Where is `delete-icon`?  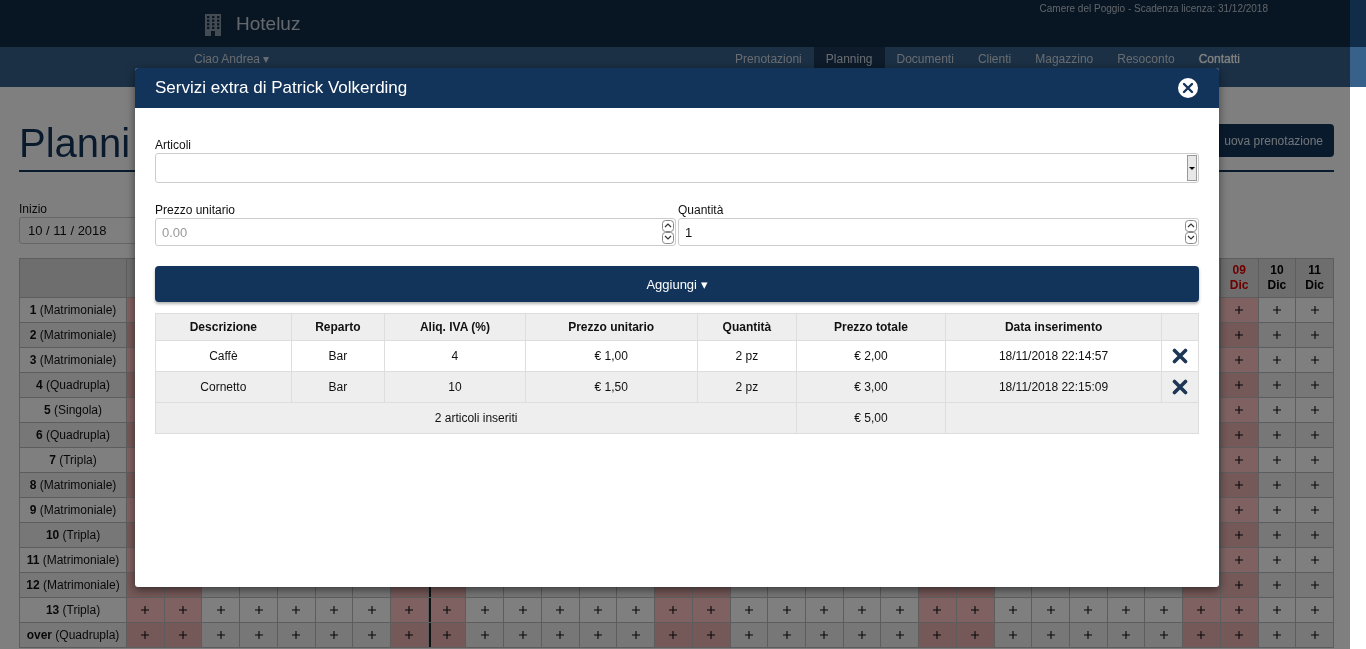 delete-icon is located at coordinates (1180, 356).